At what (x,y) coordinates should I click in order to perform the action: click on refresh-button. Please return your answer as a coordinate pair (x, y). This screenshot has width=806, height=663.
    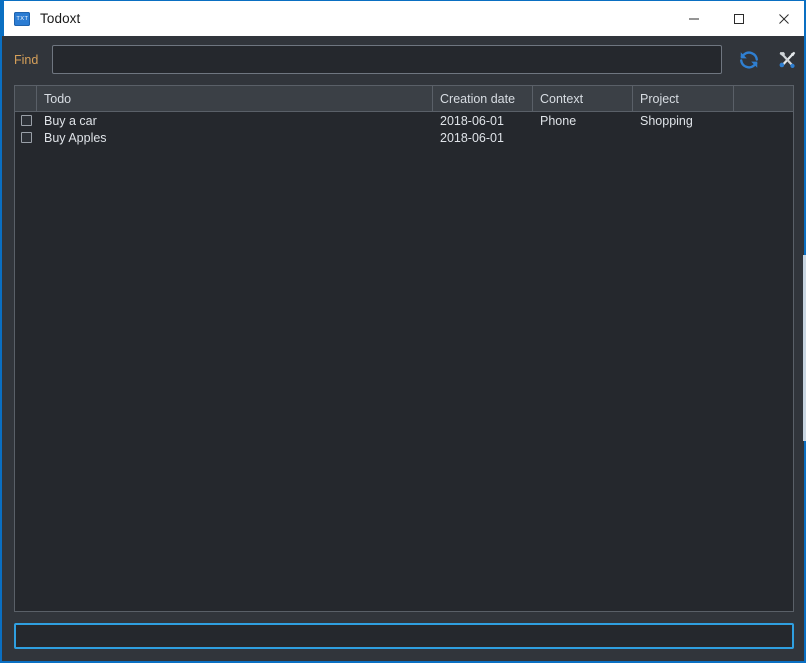
    Looking at the image, I should click on (749, 60).